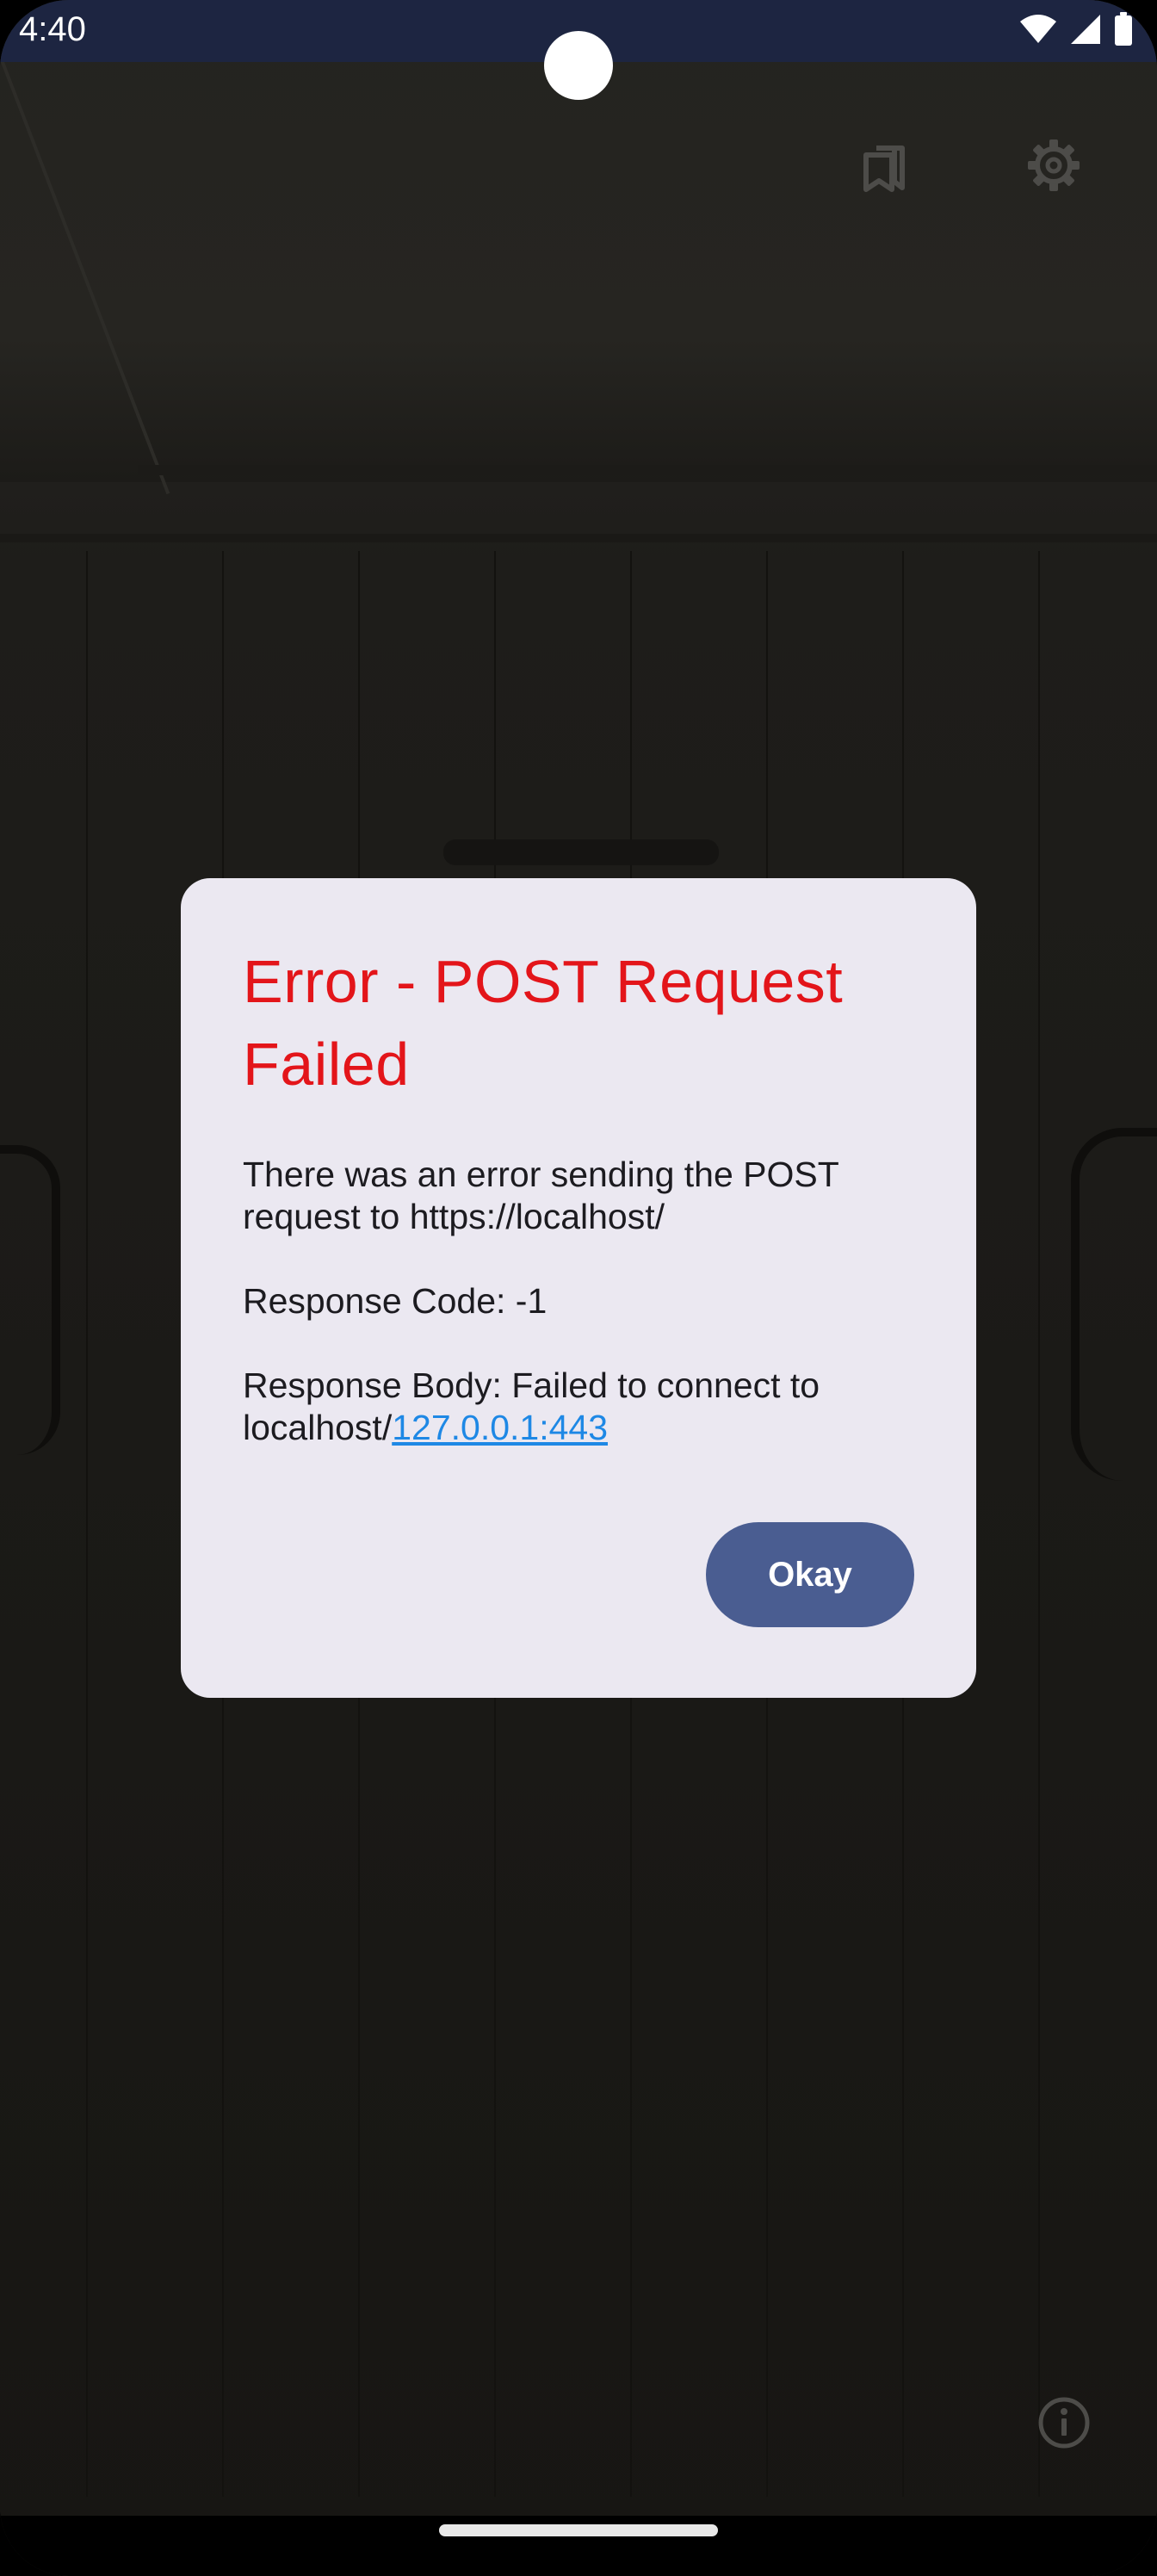 The height and width of the screenshot is (2576, 1157). What do you see at coordinates (396, 1301) in the screenshot?
I see `response-code: Response Code: -1` at bounding box center [396, 1301].